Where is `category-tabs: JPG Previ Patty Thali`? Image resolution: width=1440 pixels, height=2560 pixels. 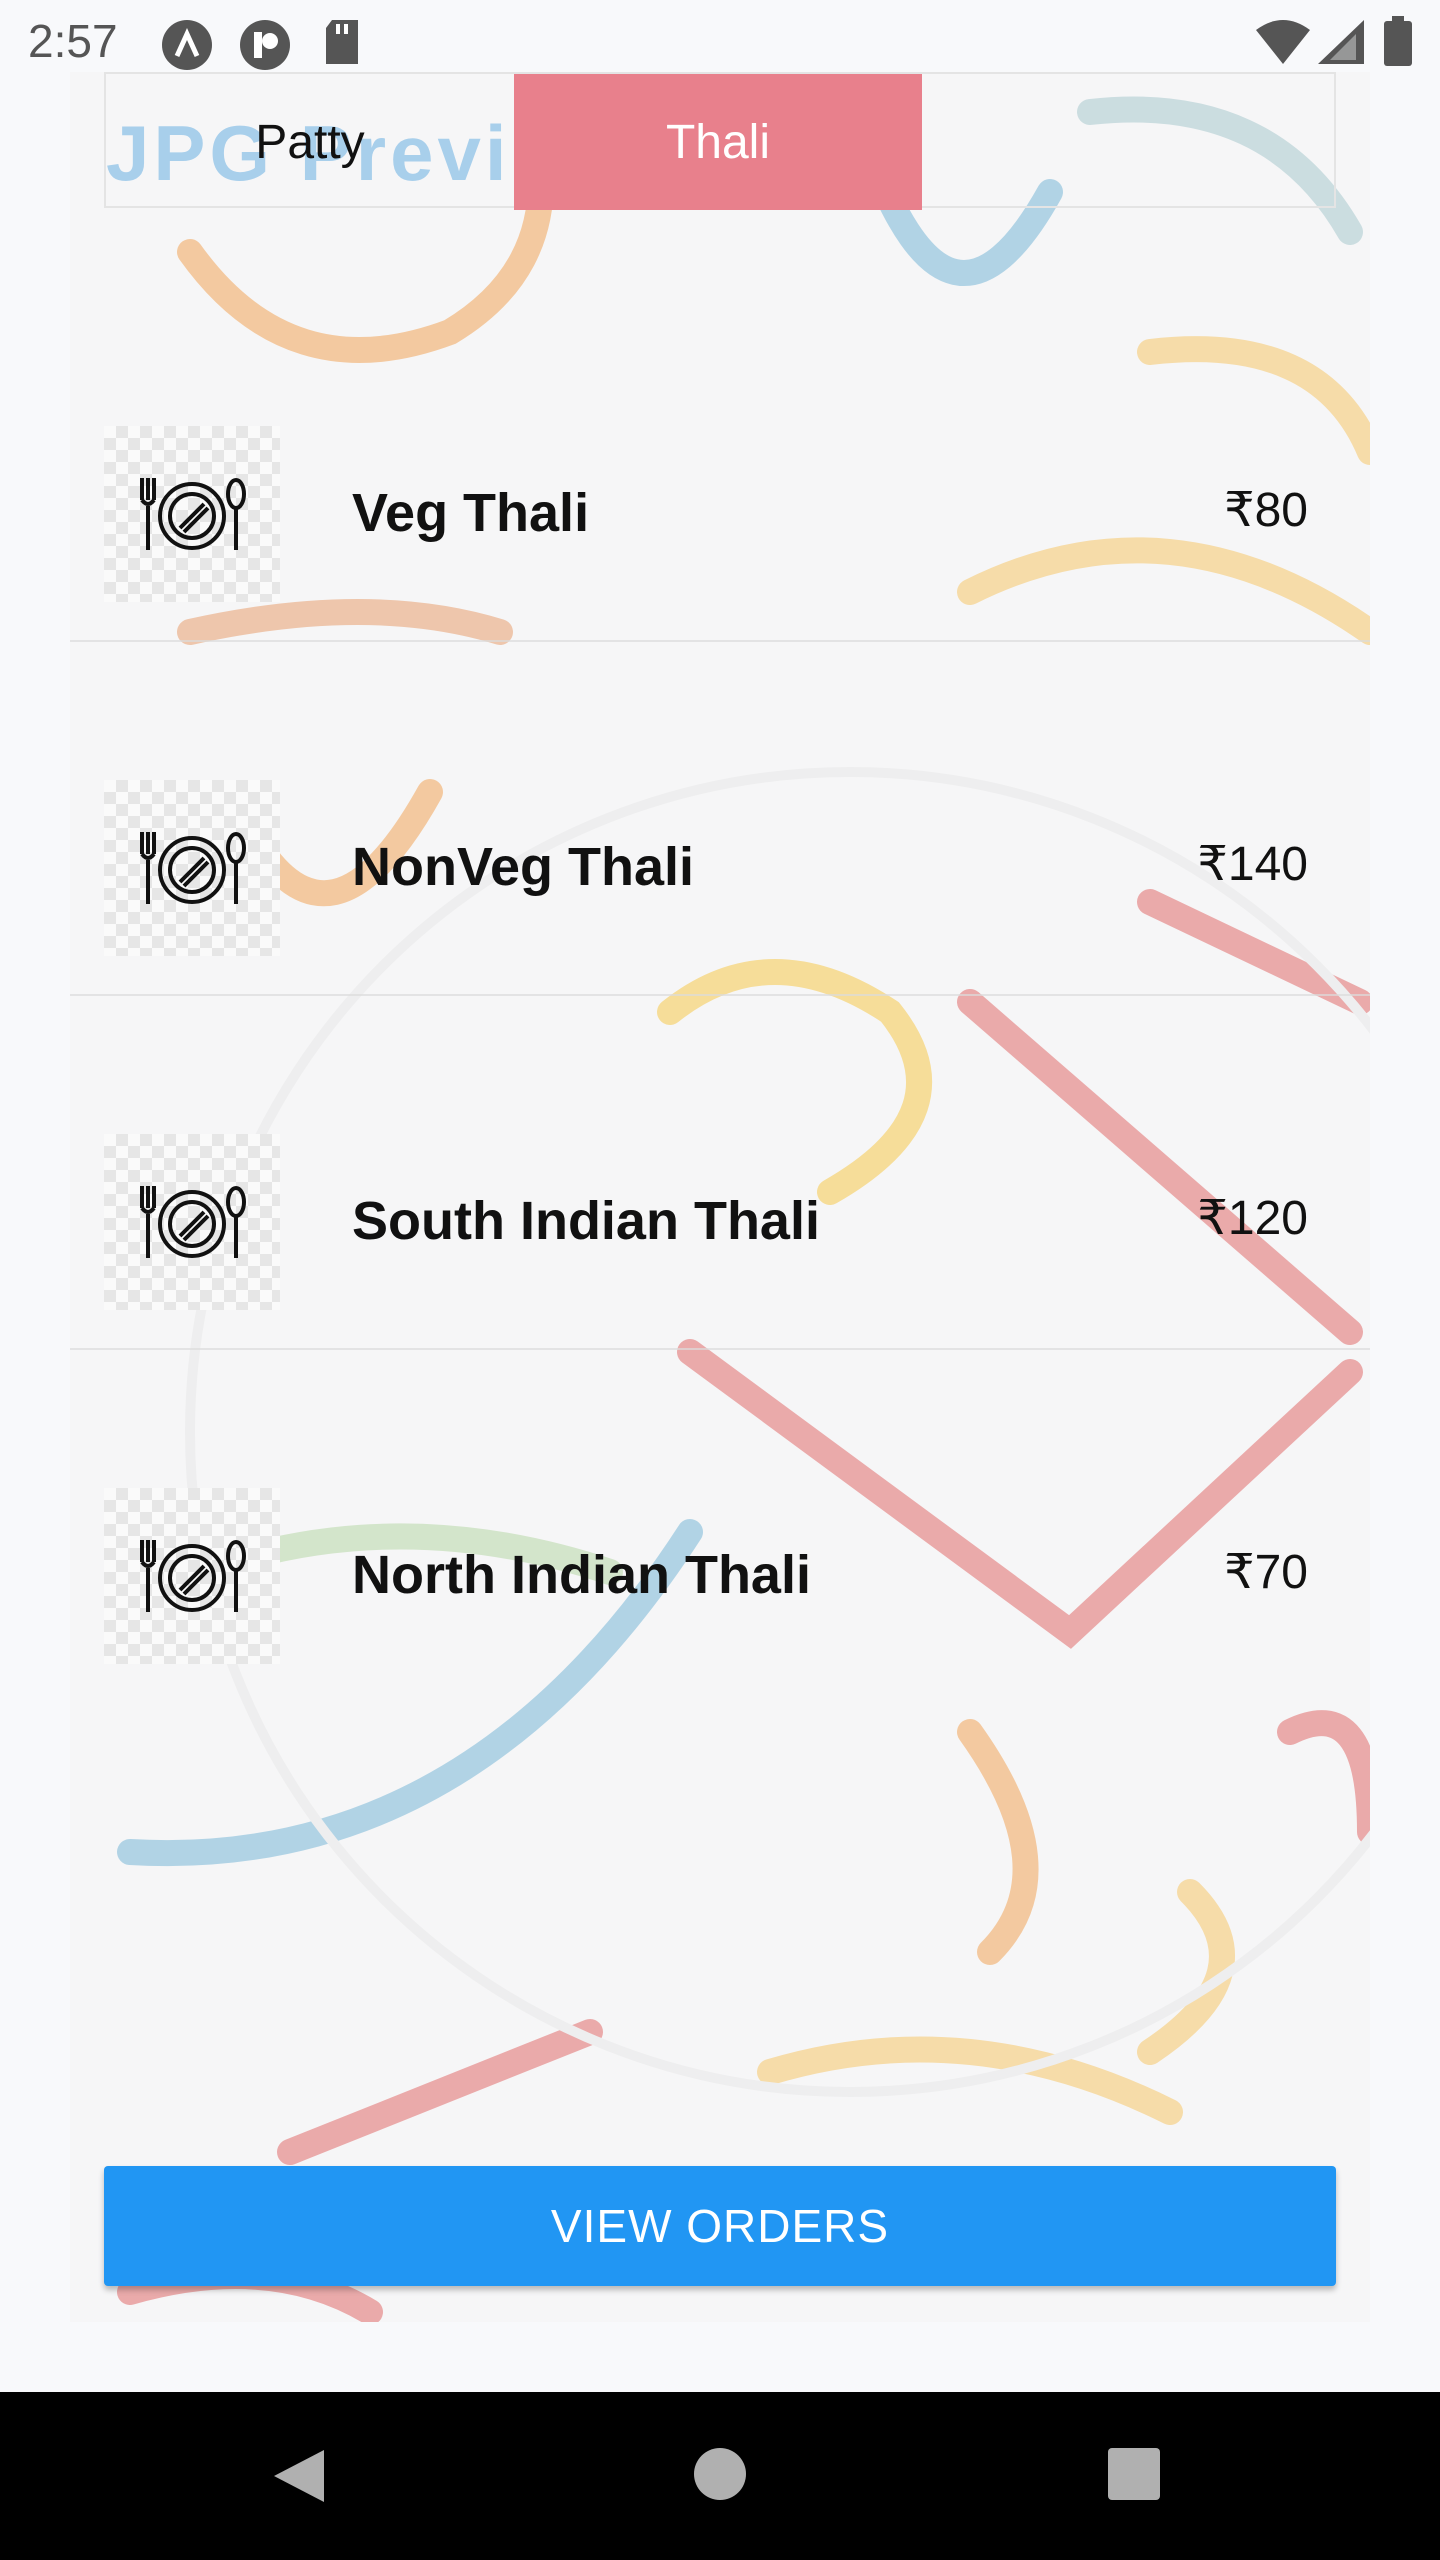 category-tabs: JPG Previ Patty Thali is located at coordinates (720, 141).